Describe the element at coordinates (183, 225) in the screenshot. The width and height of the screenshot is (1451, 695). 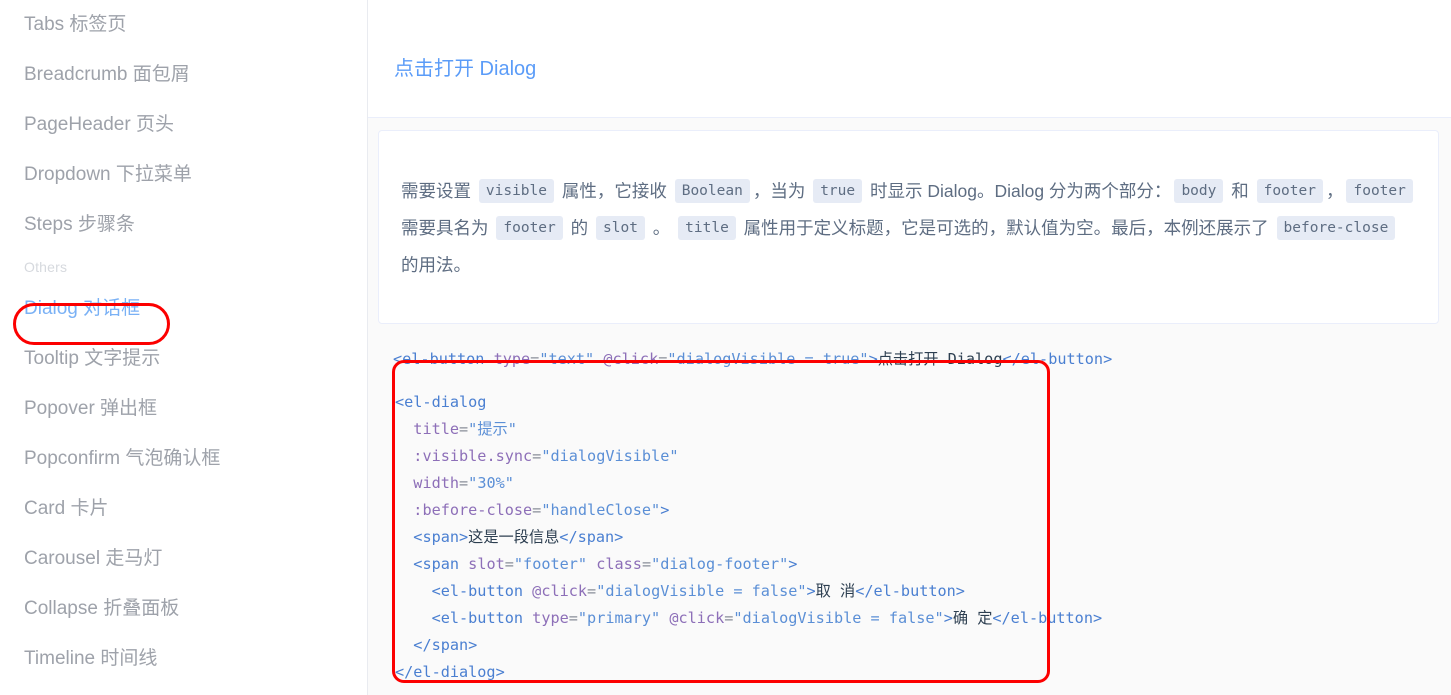
I see `sidebar-item-4: Steps 步骤条` at that location.